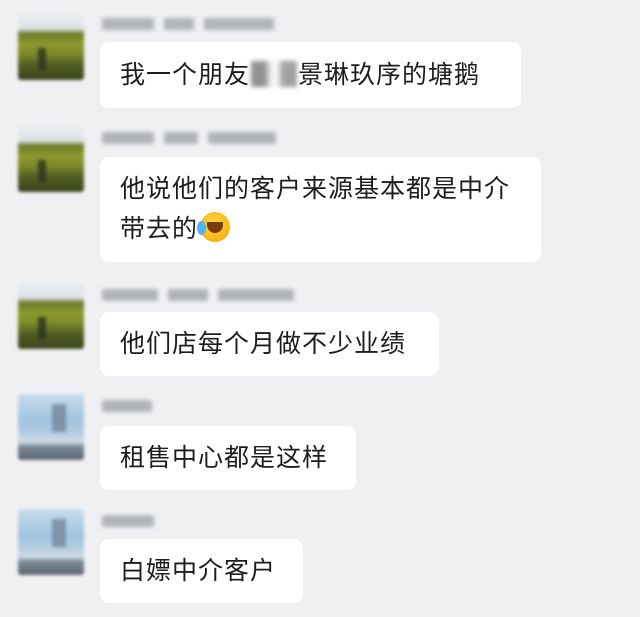  I want to click on message-bubble: 他们店每个月做不少业绩, so click(269, 344).